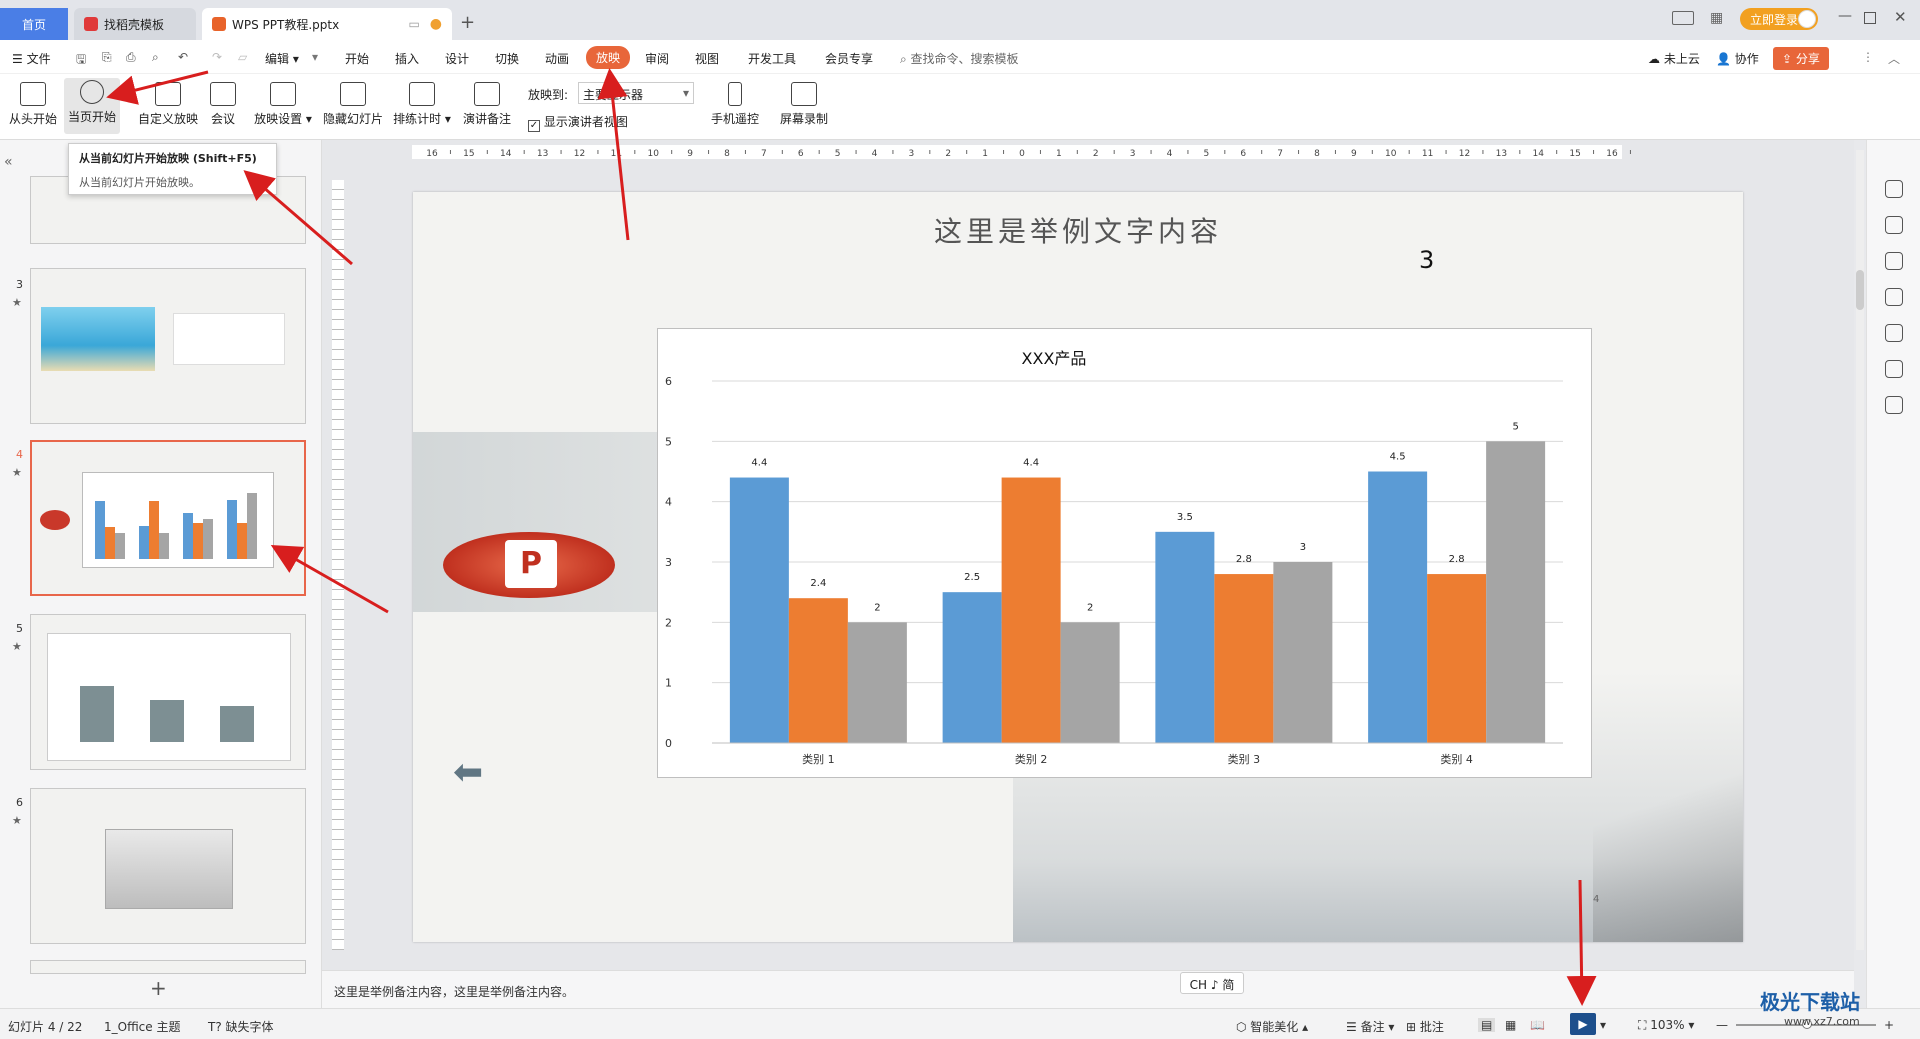 The image size is (1920, 1039). Describe the element at coordinates (135, 24) in the screenshot. I see `tab-template: 找稻壳模板` at that location.